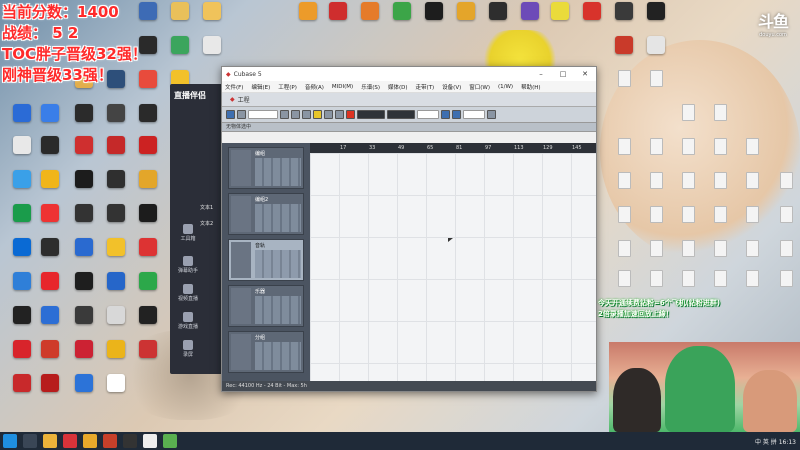  I want to click on file-explorer-icon, so click(50, 441).